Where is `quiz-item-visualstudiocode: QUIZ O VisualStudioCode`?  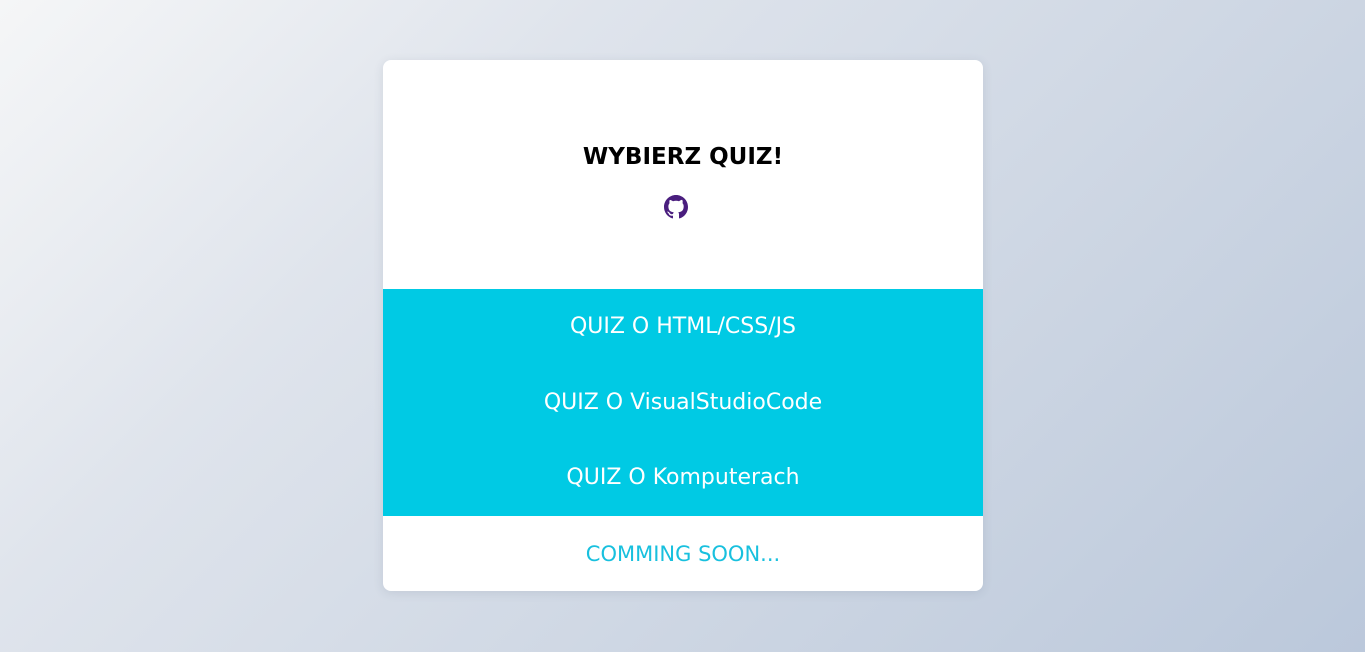
quiz-item-visualstudiocode: QUIZ O VisualStudioCode is located at coordinates (683, 403).